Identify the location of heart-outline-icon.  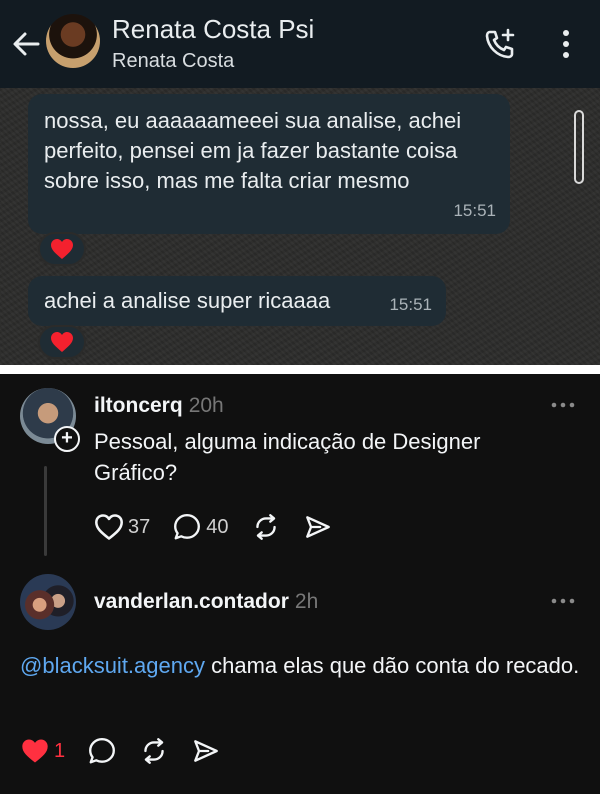
(109, 527).